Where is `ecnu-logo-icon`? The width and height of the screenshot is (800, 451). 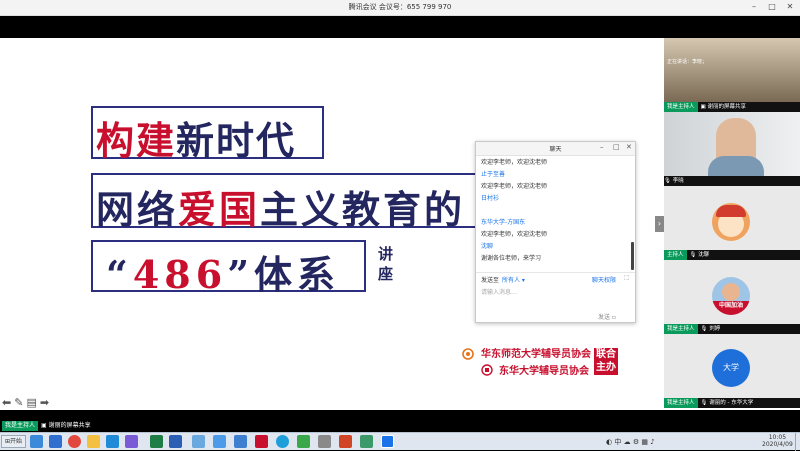
ecnu-logo-icon is located at coordinates (468, 352).